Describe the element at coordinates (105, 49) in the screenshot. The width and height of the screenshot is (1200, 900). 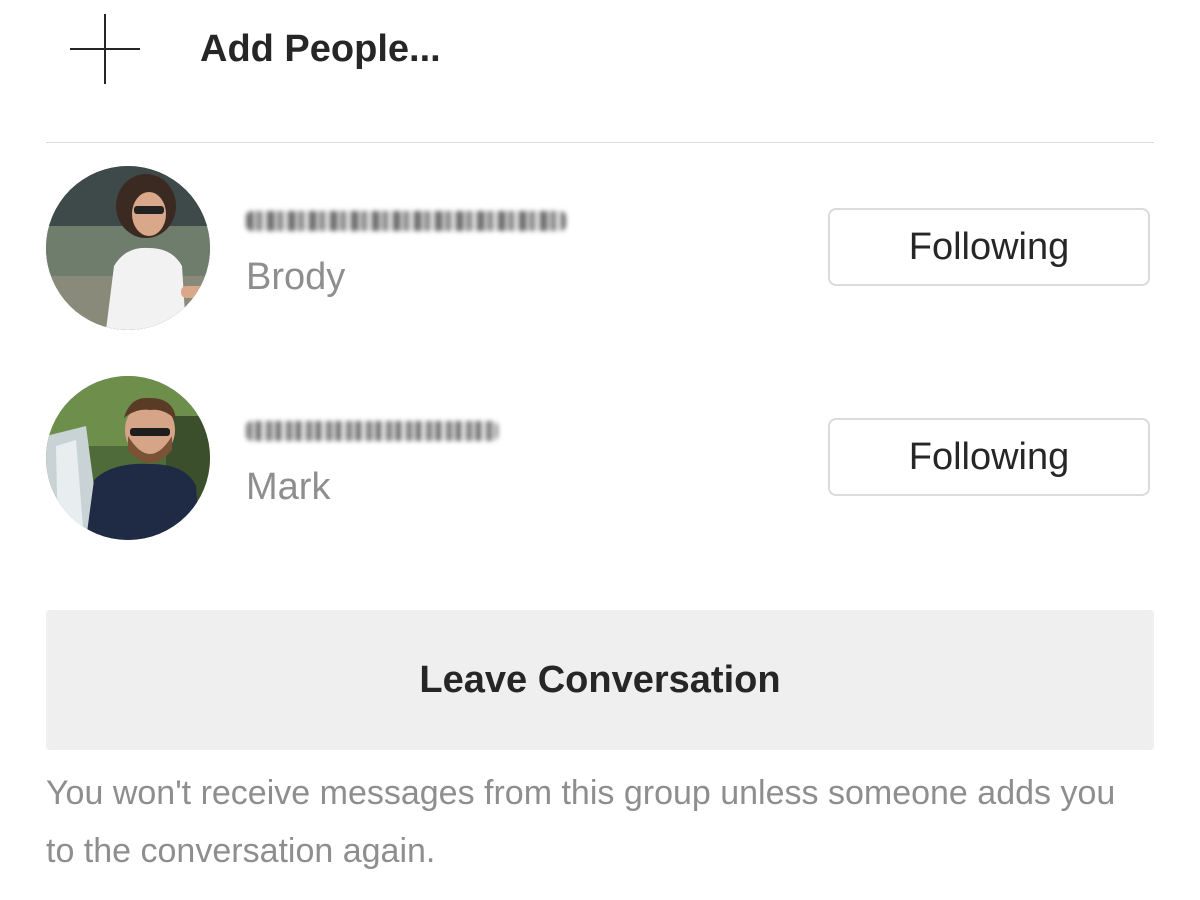
I see `plus-icon` at that location.